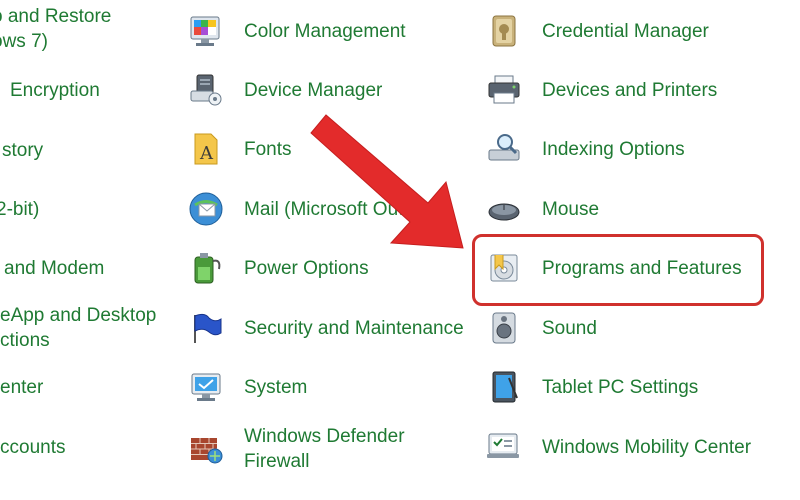 The width and height of the screenshot is (800, 500). I want to click on red-arrow-annotation, so click(387, 181).